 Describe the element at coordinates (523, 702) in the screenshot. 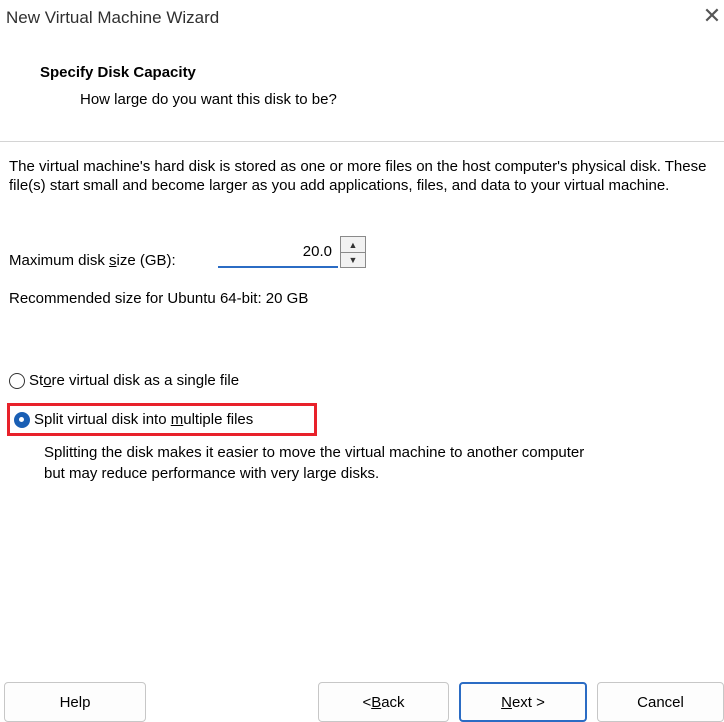

I see `next-button: Next >` at that location.